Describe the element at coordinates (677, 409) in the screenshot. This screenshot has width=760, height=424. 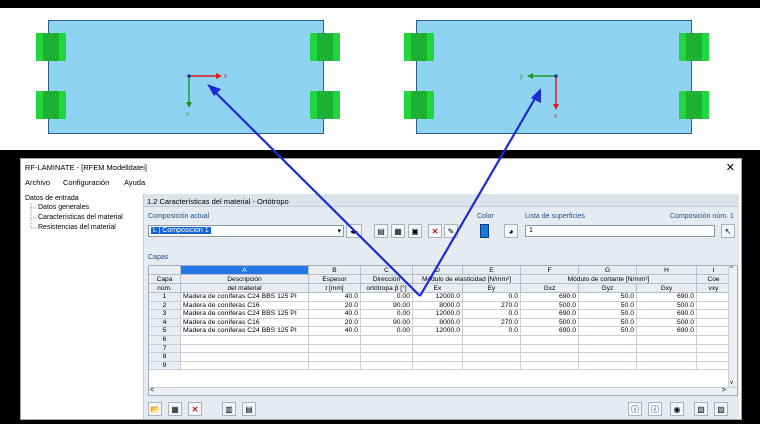
I see `view-icon: ◉` at that location.